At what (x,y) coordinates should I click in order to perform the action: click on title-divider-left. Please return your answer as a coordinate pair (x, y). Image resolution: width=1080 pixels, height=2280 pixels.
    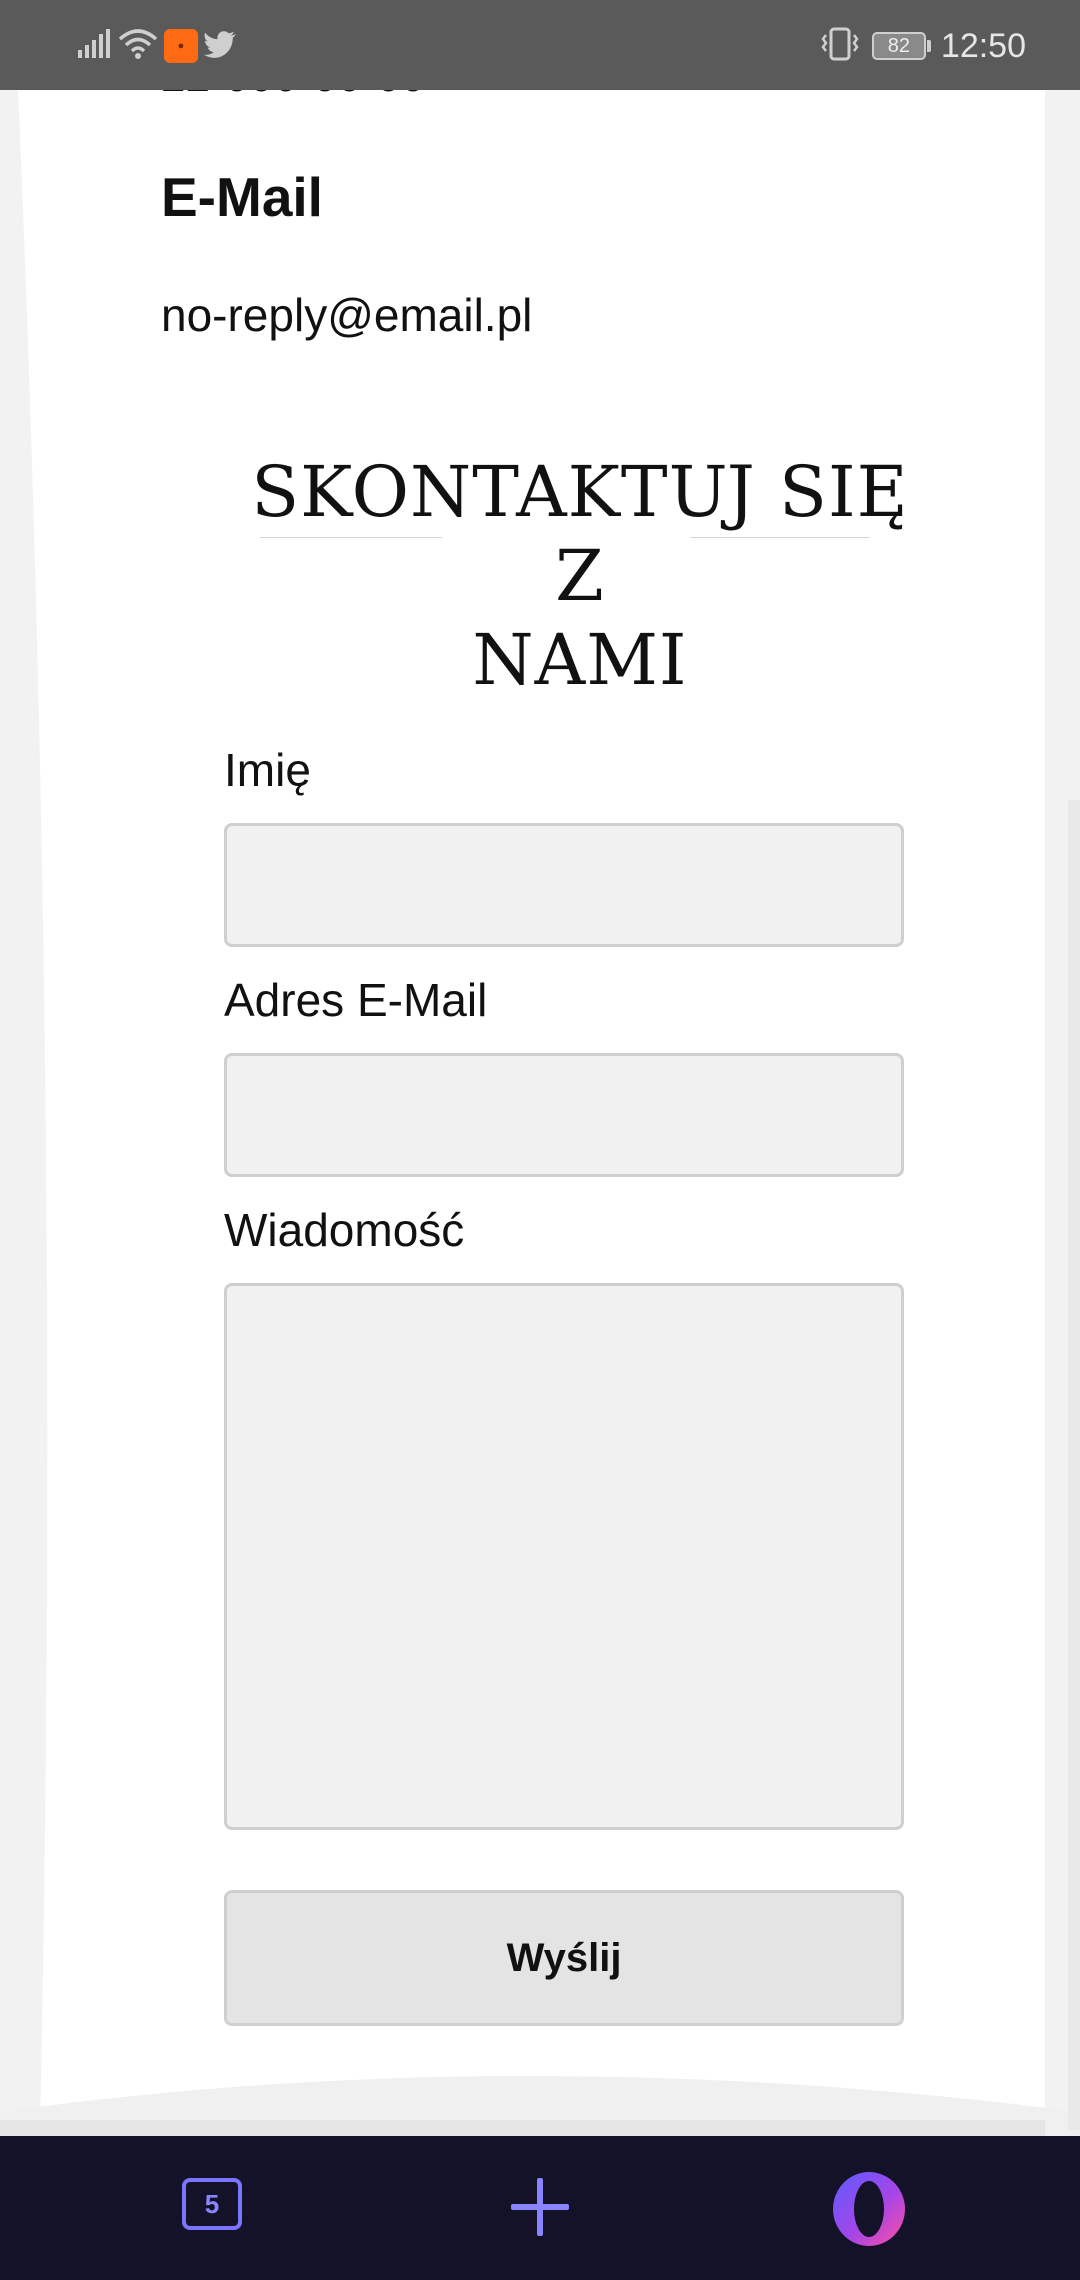
    Looking at the image, I should click on (351, 537).